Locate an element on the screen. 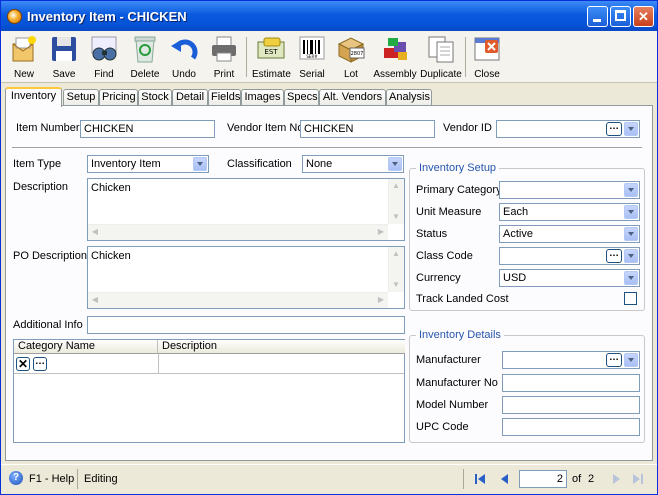 Image resolution: width=658 pixels, height=495 pixels. tab-fields: Fields is located at coordinates (224, 97).